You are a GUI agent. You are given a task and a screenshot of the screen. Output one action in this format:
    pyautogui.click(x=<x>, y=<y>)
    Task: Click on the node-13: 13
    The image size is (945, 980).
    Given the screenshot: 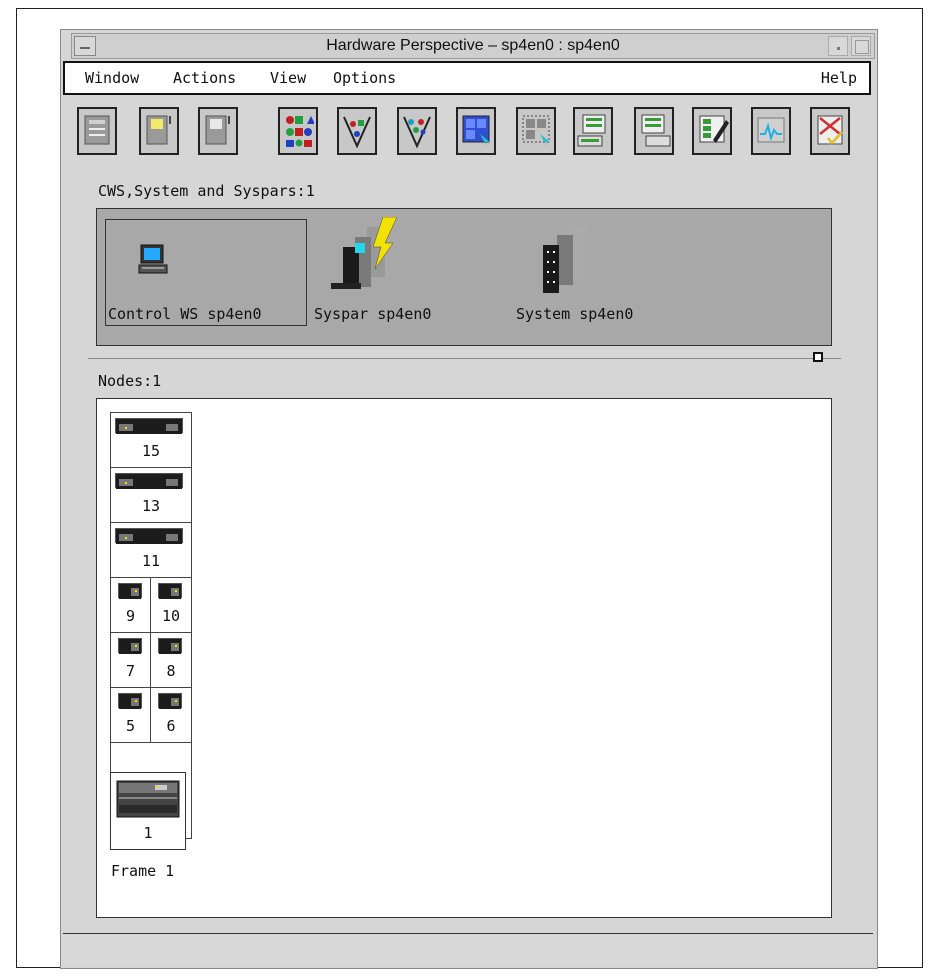 What is the action you would take?
    pyautogui.click(x=151, y=495)
    